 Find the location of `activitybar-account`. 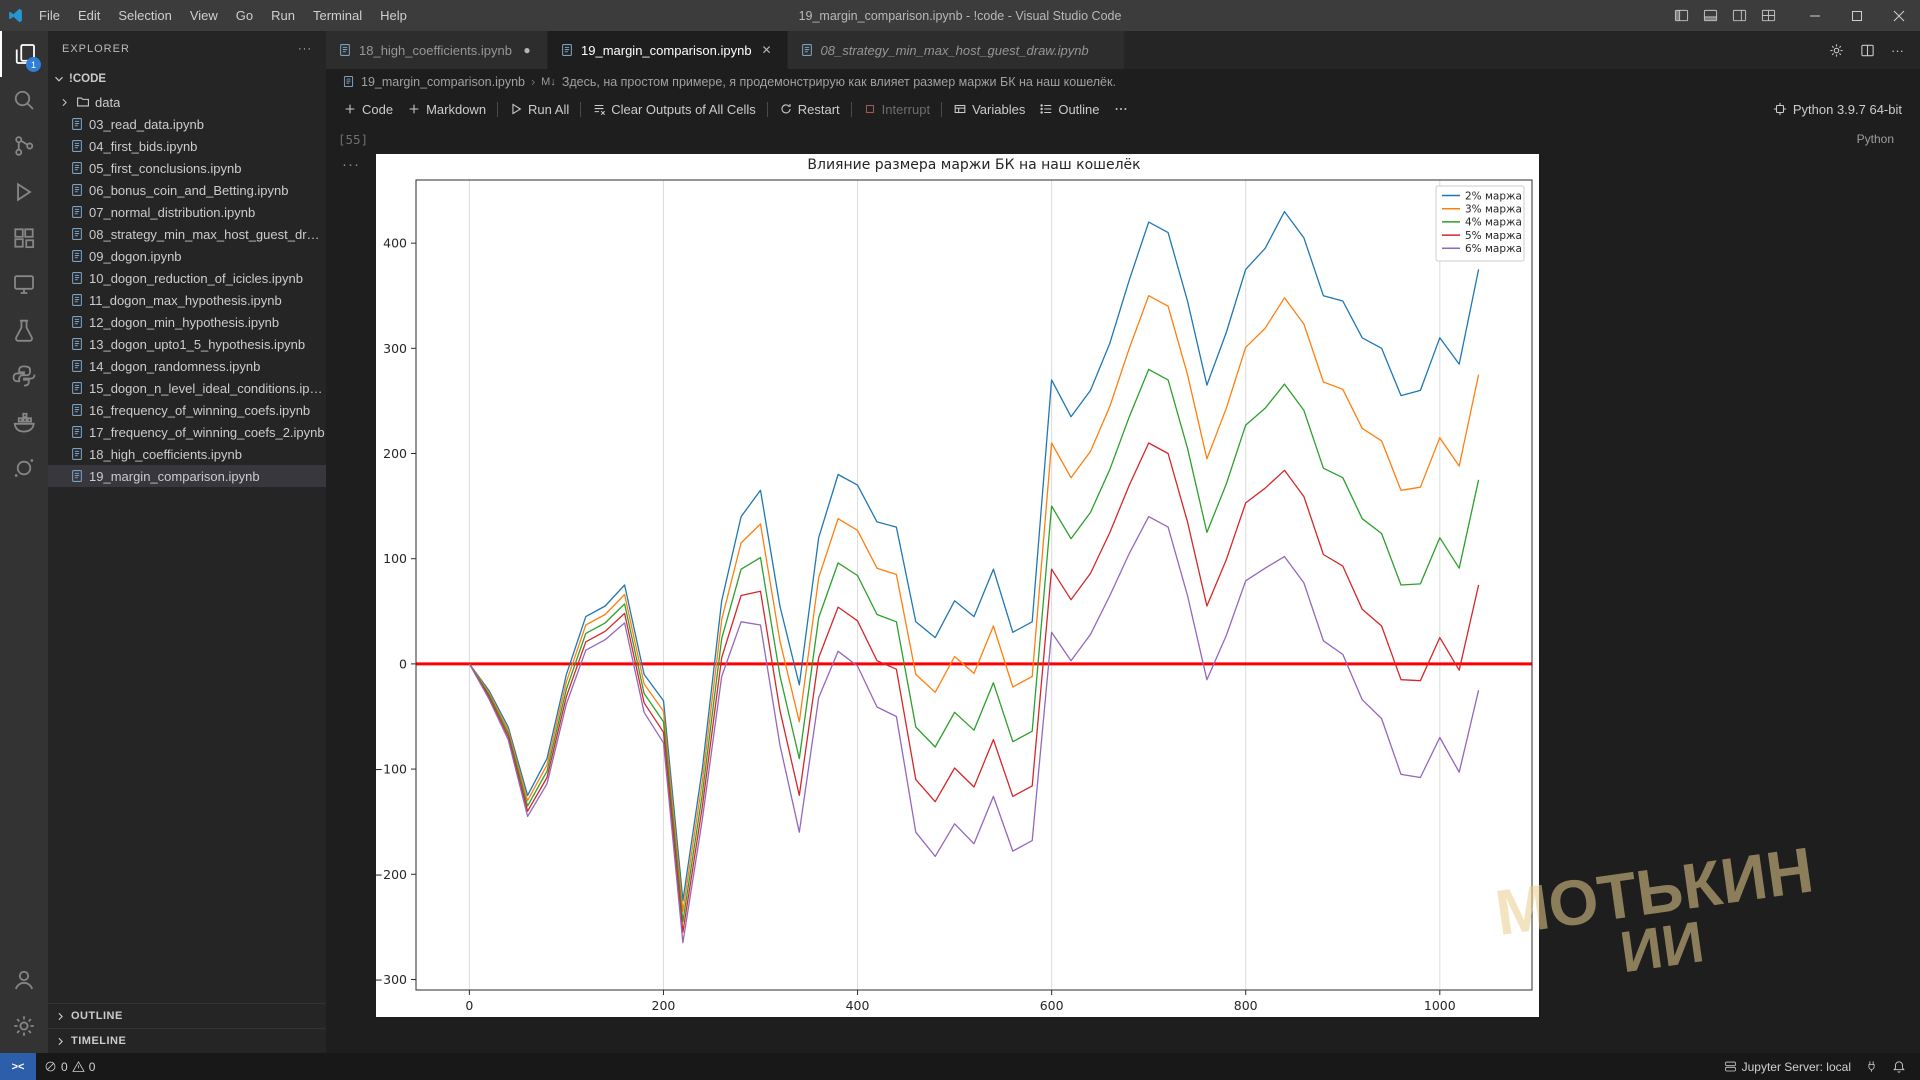

activitybar-account is located at coordinates (24, 980).